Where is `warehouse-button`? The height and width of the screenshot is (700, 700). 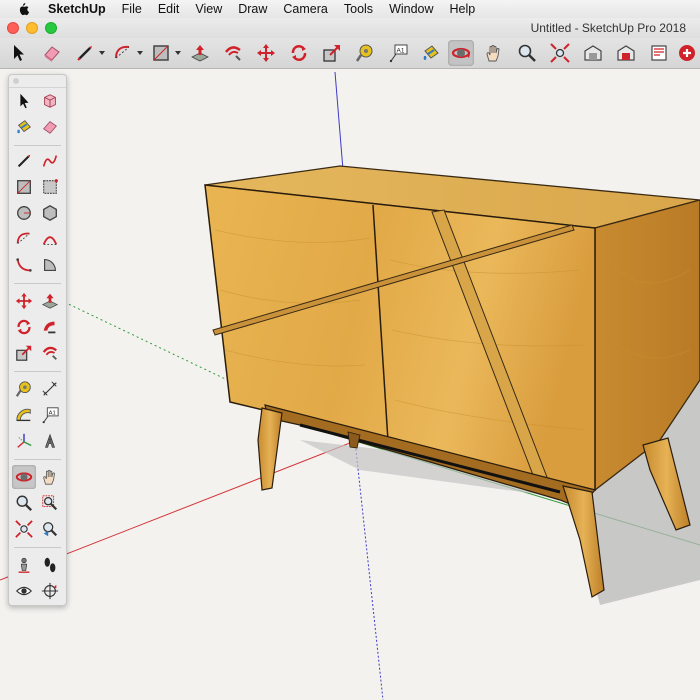
warehouse-button is located at coordinates (593, 53).